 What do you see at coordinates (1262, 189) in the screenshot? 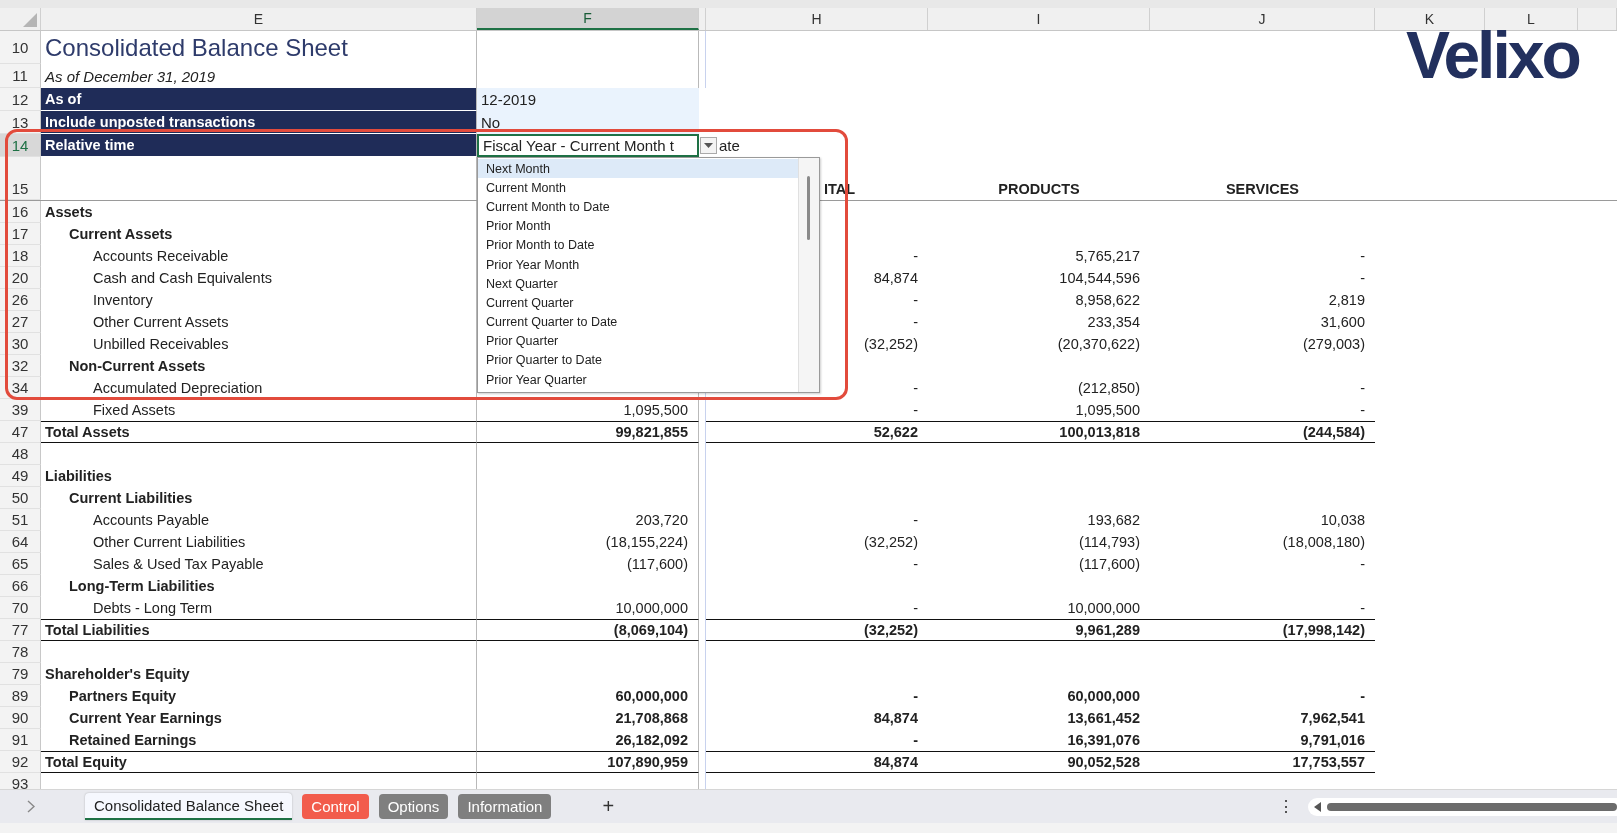
I see `column-heading: SERVICES` at bounding box center [1262, 189].